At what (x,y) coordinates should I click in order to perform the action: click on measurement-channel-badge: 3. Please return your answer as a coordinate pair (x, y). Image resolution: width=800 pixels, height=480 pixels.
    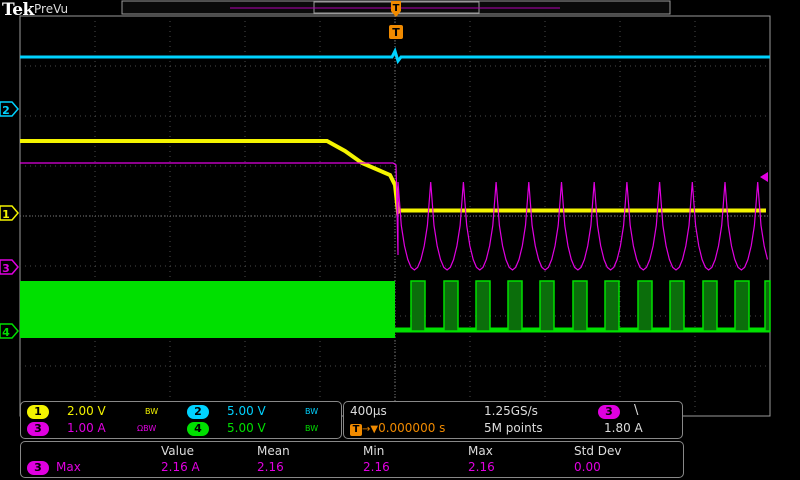
    Looking at the image, I should click on (38, 468).